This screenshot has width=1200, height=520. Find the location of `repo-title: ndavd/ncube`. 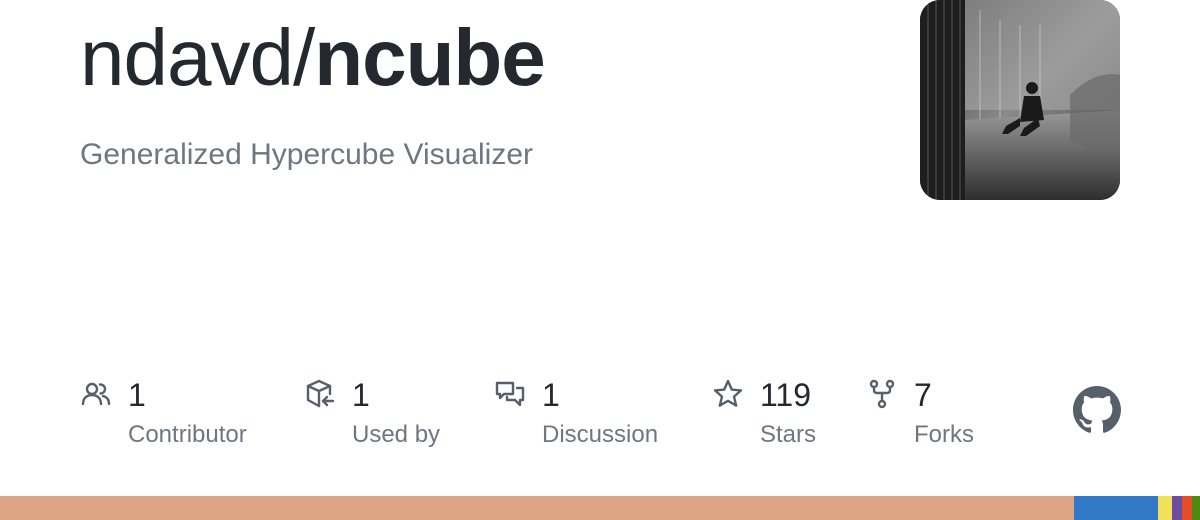

repo-title: ndavd/ncube is located at coordinates (313, 57).